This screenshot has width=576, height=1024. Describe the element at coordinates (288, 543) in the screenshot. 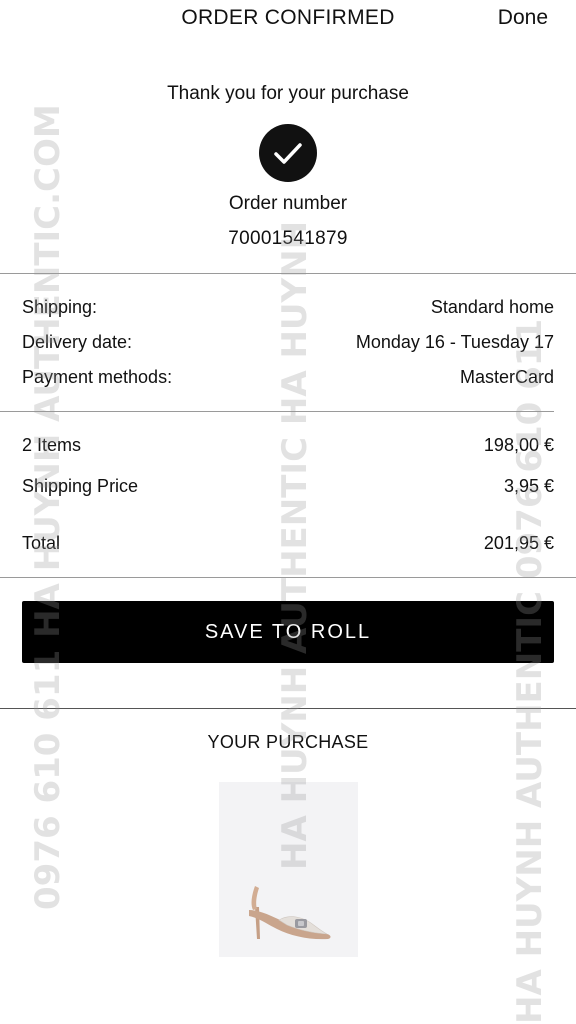

I see `total-row: Total 201,95 €` at that location.